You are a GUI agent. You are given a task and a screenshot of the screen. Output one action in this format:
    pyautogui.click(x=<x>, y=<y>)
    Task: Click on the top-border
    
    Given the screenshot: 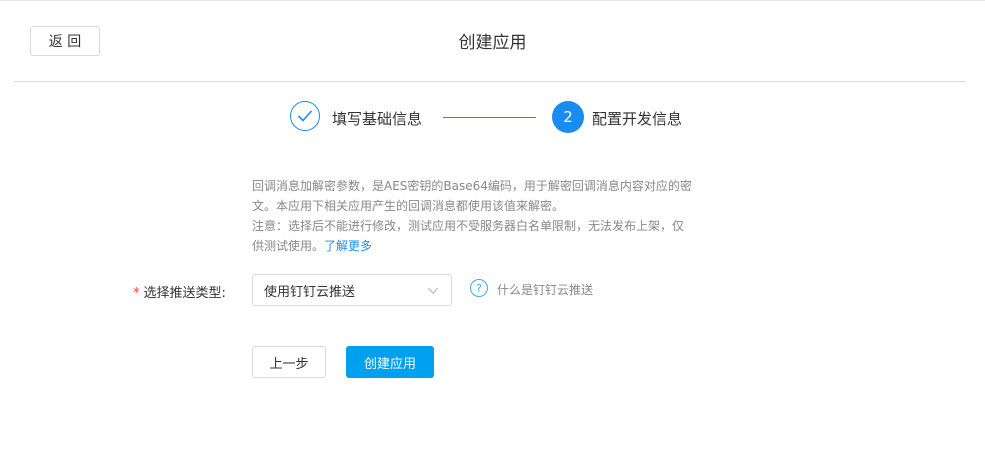 What is the action you would take?
    pyautogui.click(x=492, y=0)
    